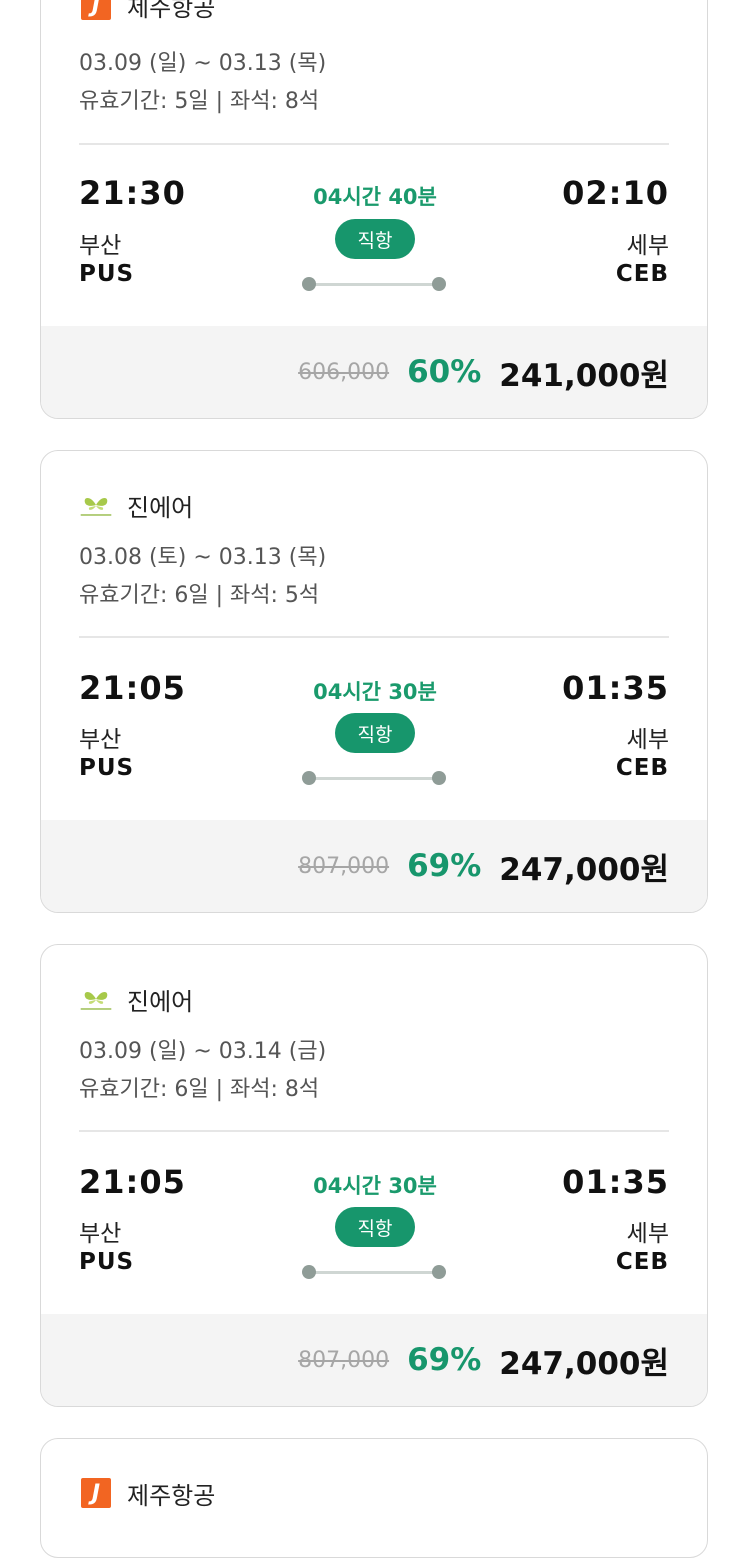 The image size is (750, 1558). What do you see at coordinates (203, 63) in the screenshot?
I see `travel-dates: 03.09 (일) ~ 03.13 (목)` at bounding box center [203, 63].